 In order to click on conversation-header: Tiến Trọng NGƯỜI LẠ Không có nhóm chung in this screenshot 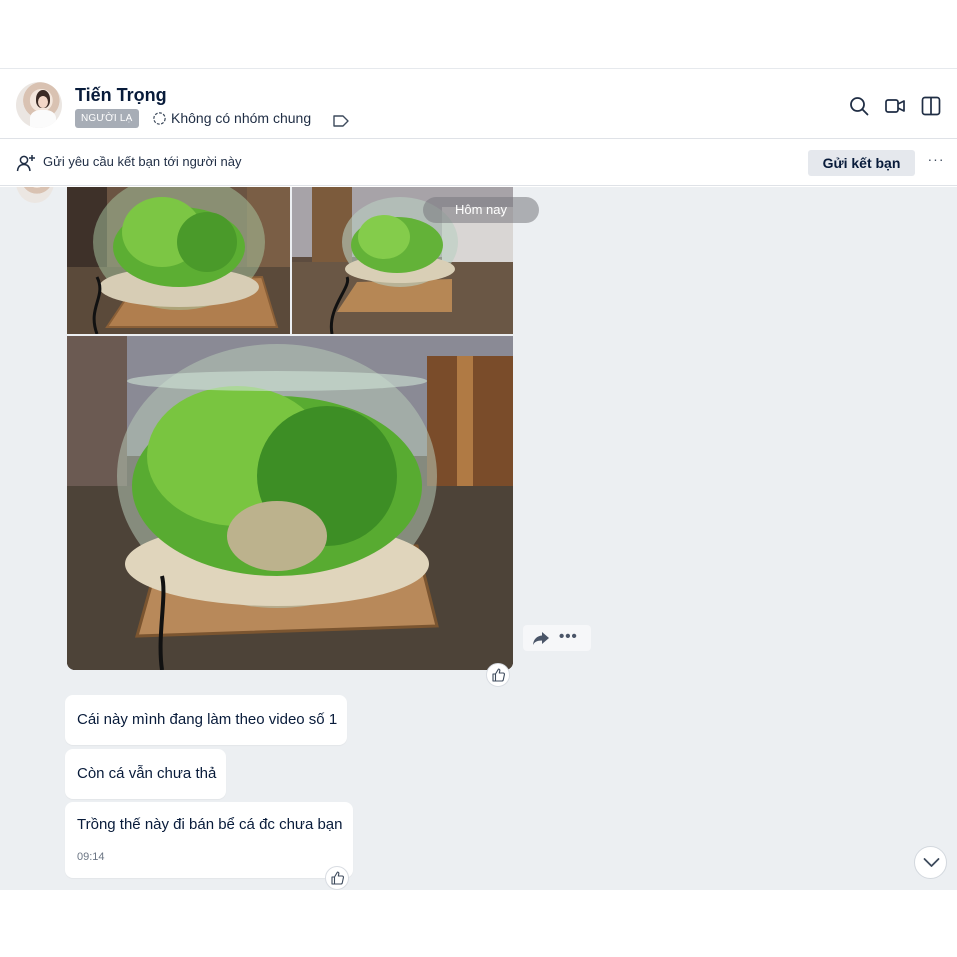, I will do `click(478, 103)`.